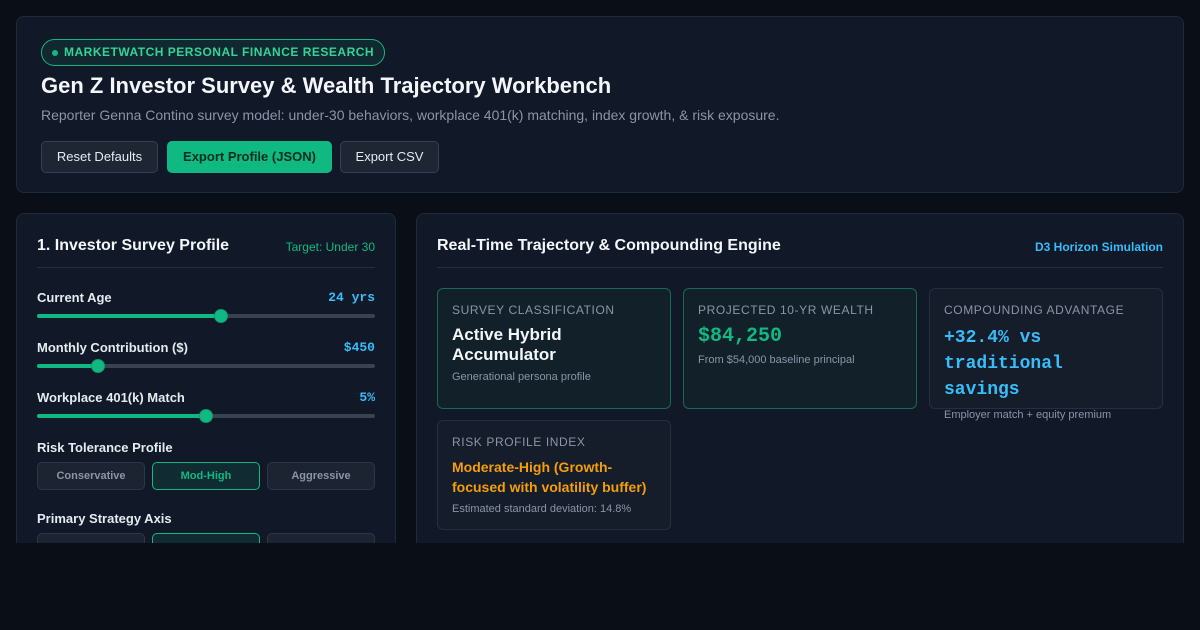  What do you see at coordinates (55, 53) in the screenshot?
I see `status-dot-icon` at bounding box center [55, 53].